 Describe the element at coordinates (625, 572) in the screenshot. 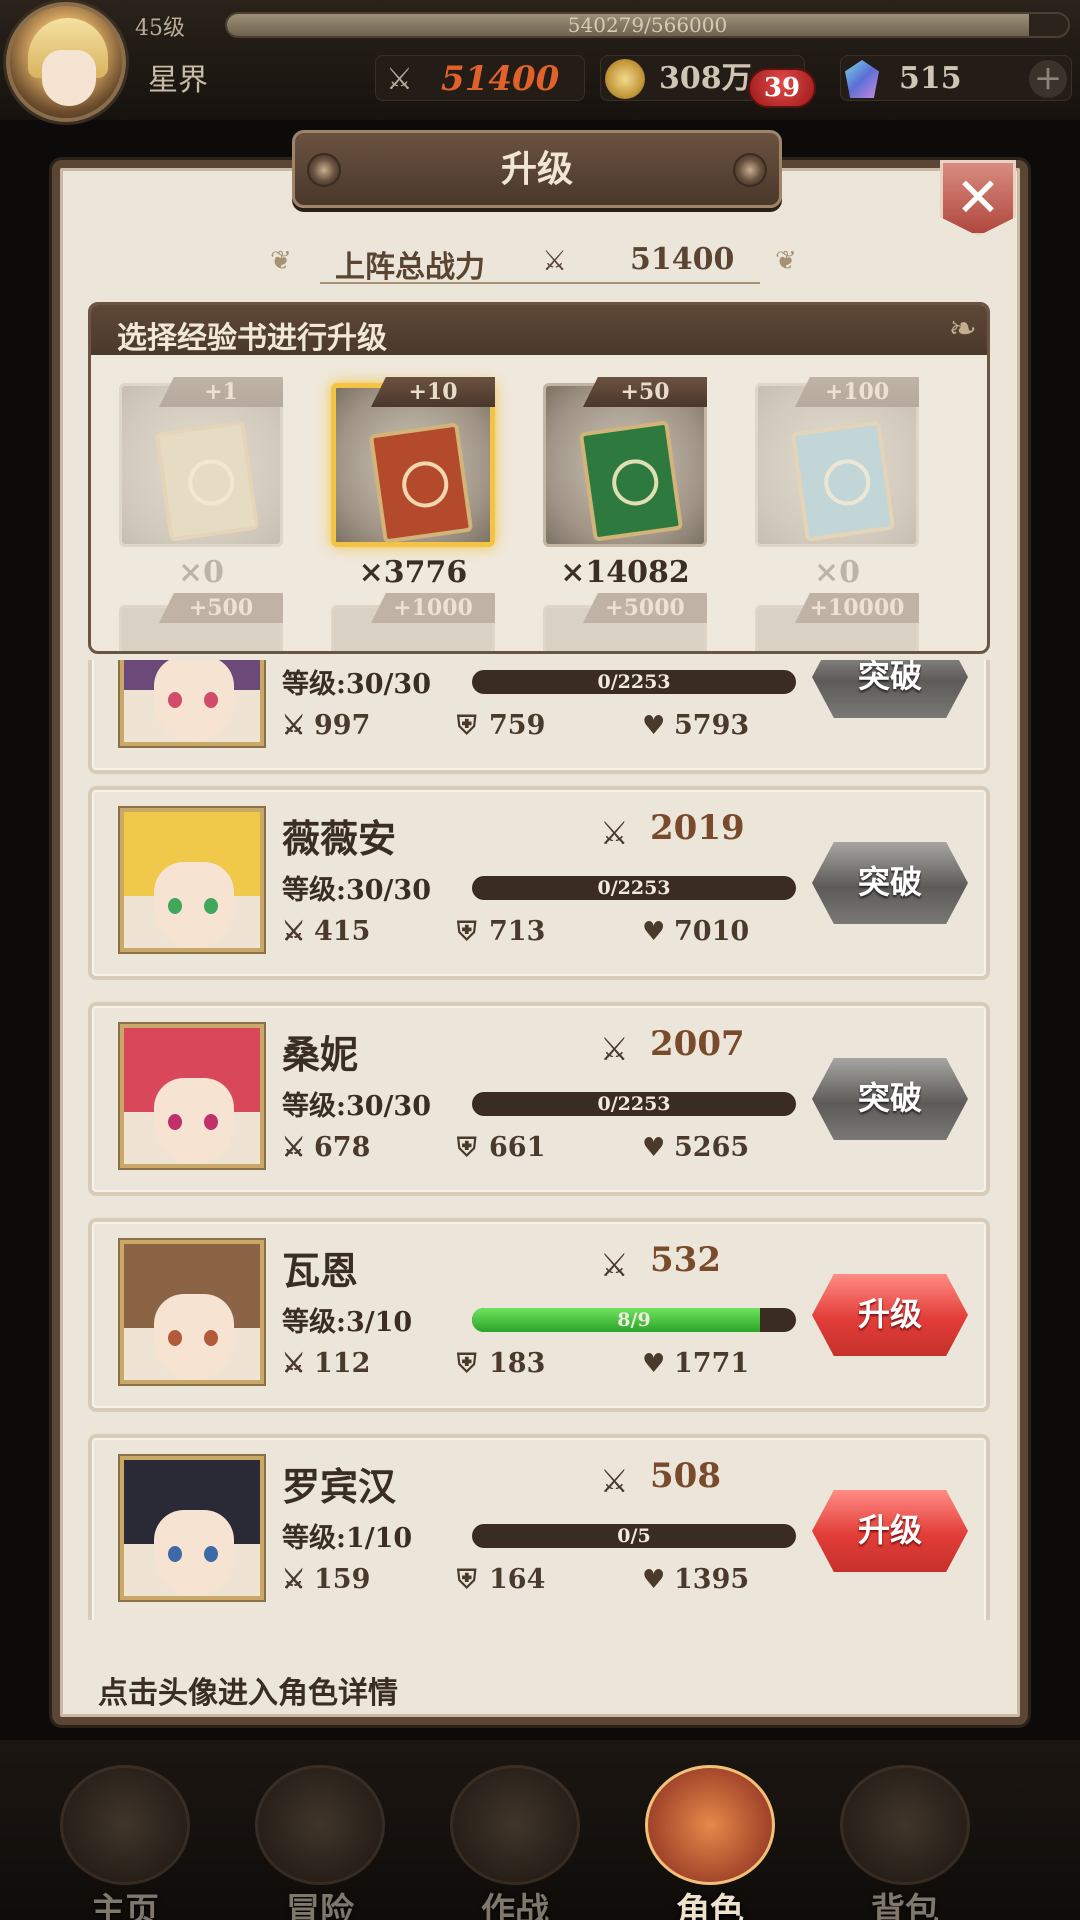

I see `book-count: ×14082` at that location.